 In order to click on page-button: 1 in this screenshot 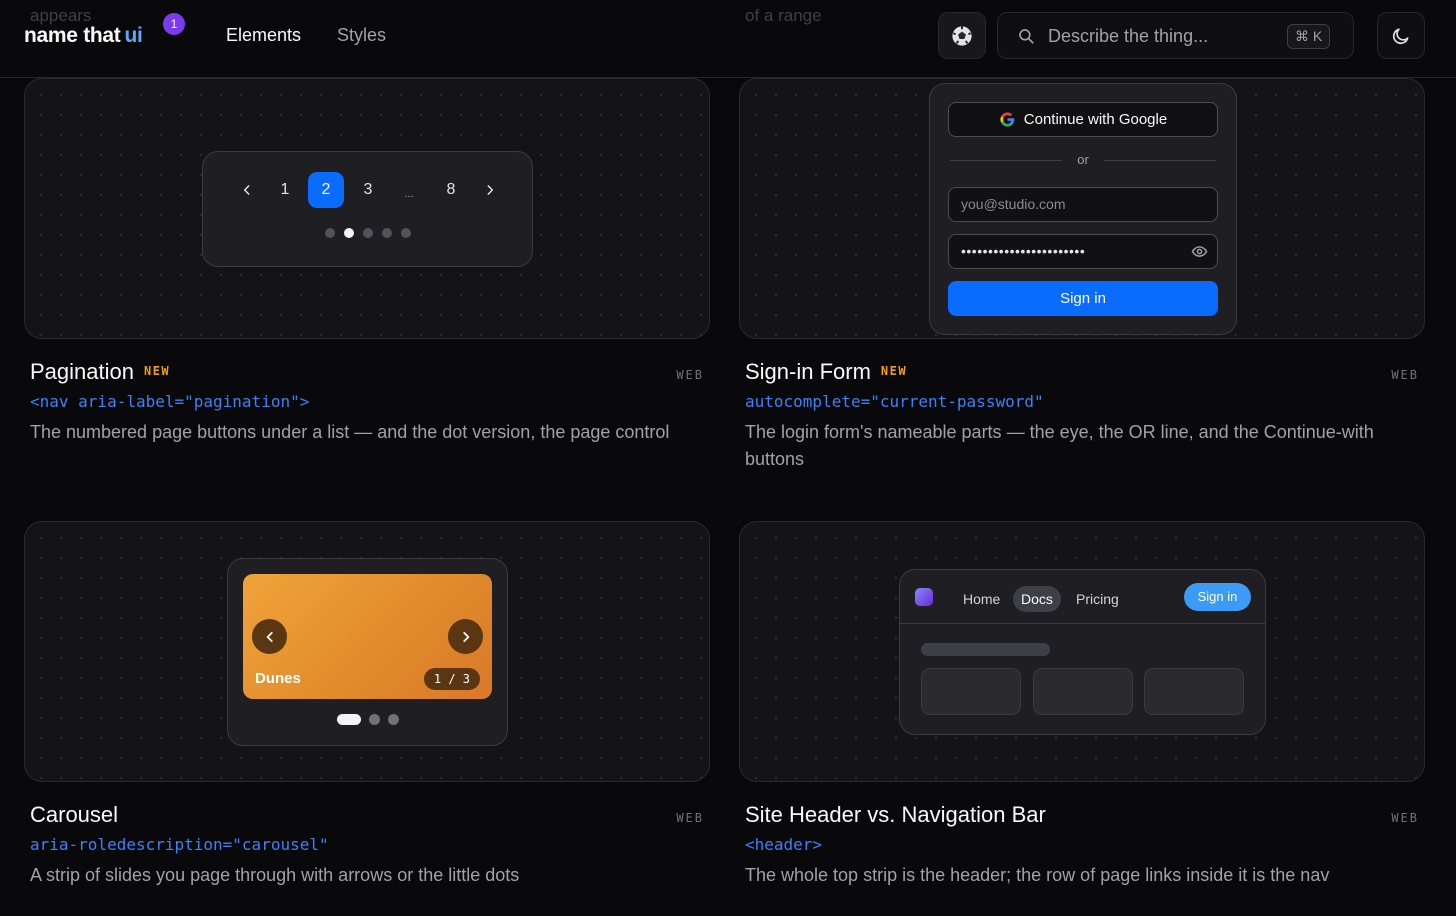, I will do `click(285, 190)`.